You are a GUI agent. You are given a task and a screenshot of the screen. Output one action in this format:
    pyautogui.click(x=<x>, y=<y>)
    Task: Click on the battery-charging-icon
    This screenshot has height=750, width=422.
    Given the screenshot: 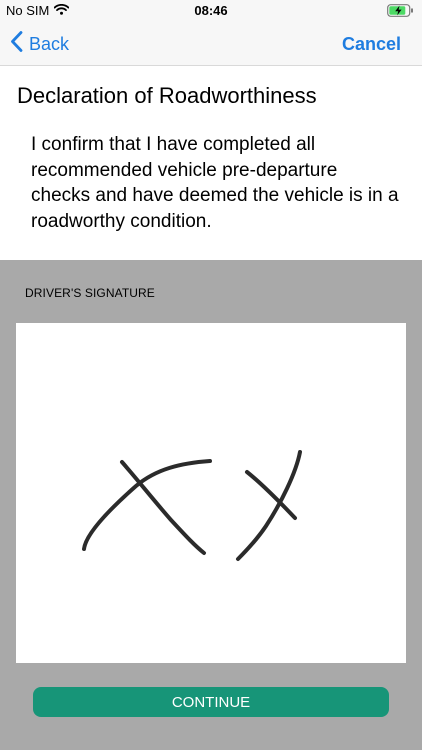 What is the action you would take?
    pyautogui.click(x=400, y=13)
    